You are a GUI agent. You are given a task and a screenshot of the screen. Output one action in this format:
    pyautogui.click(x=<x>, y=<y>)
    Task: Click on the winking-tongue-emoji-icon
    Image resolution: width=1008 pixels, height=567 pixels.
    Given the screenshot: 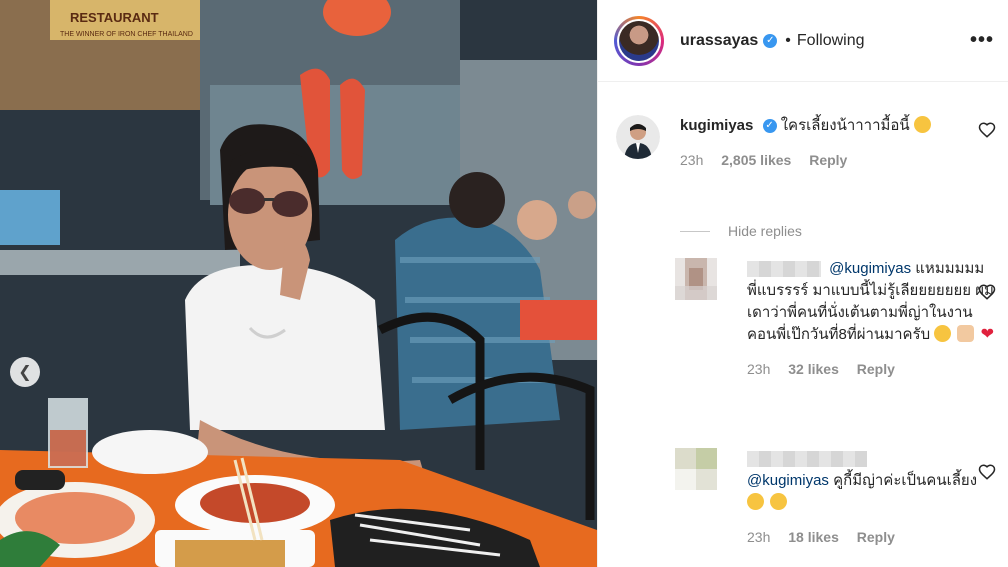 What is the action you would take?
    pyautogui.click(x=922, y=124)
    